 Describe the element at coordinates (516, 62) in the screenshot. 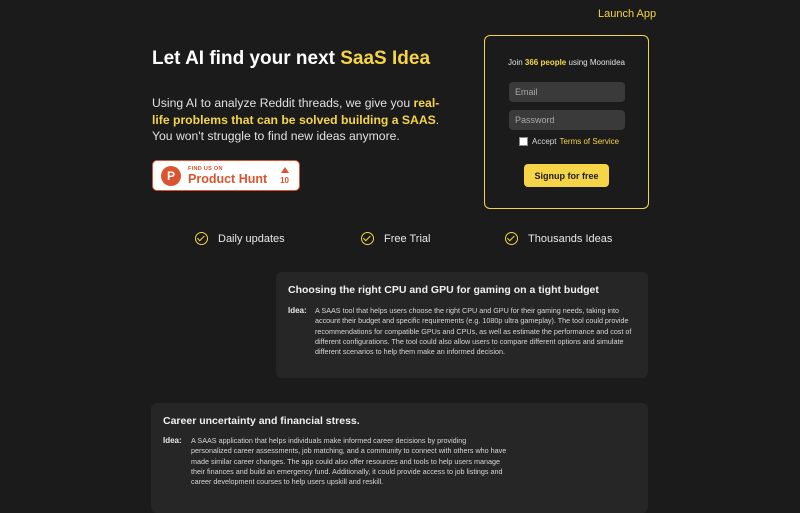

I see `join-prefix: Join` at that location.